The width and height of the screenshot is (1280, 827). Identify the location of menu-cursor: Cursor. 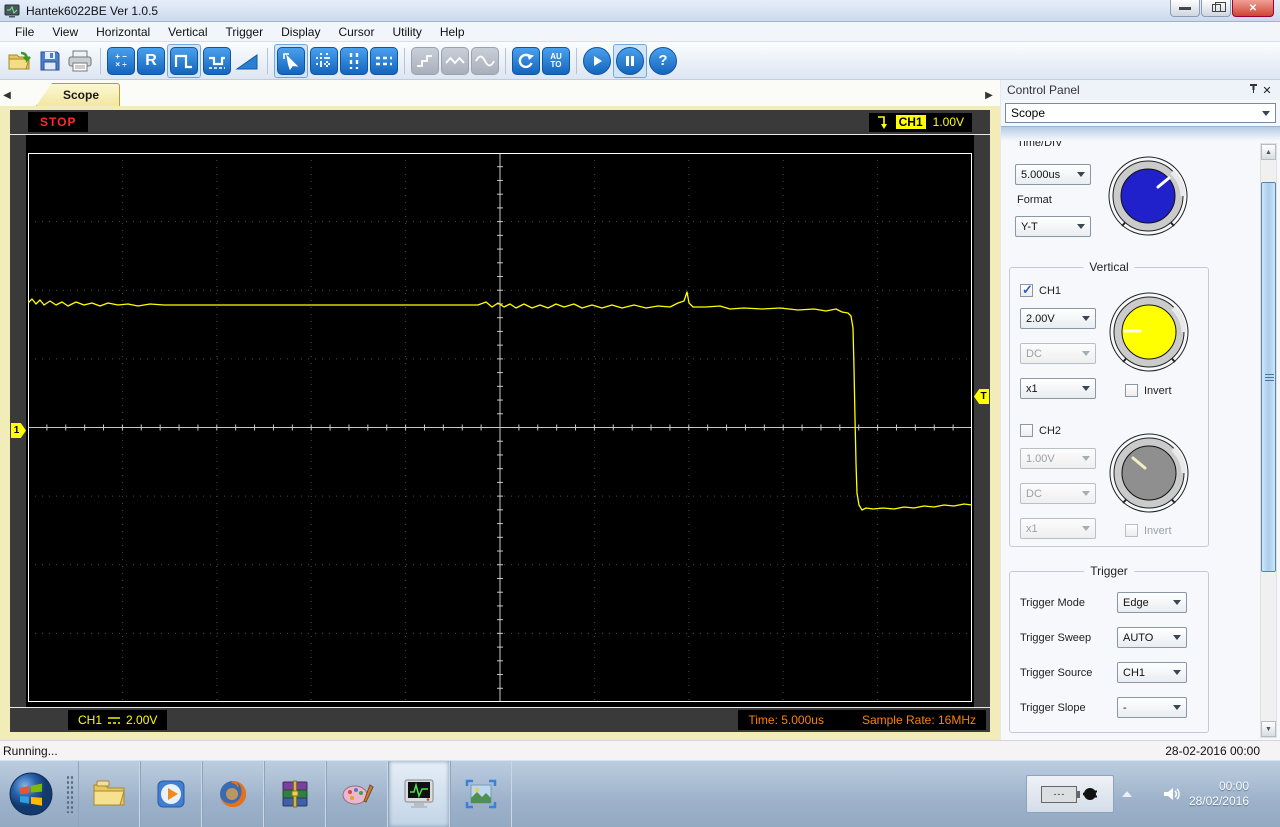
(356, 32).